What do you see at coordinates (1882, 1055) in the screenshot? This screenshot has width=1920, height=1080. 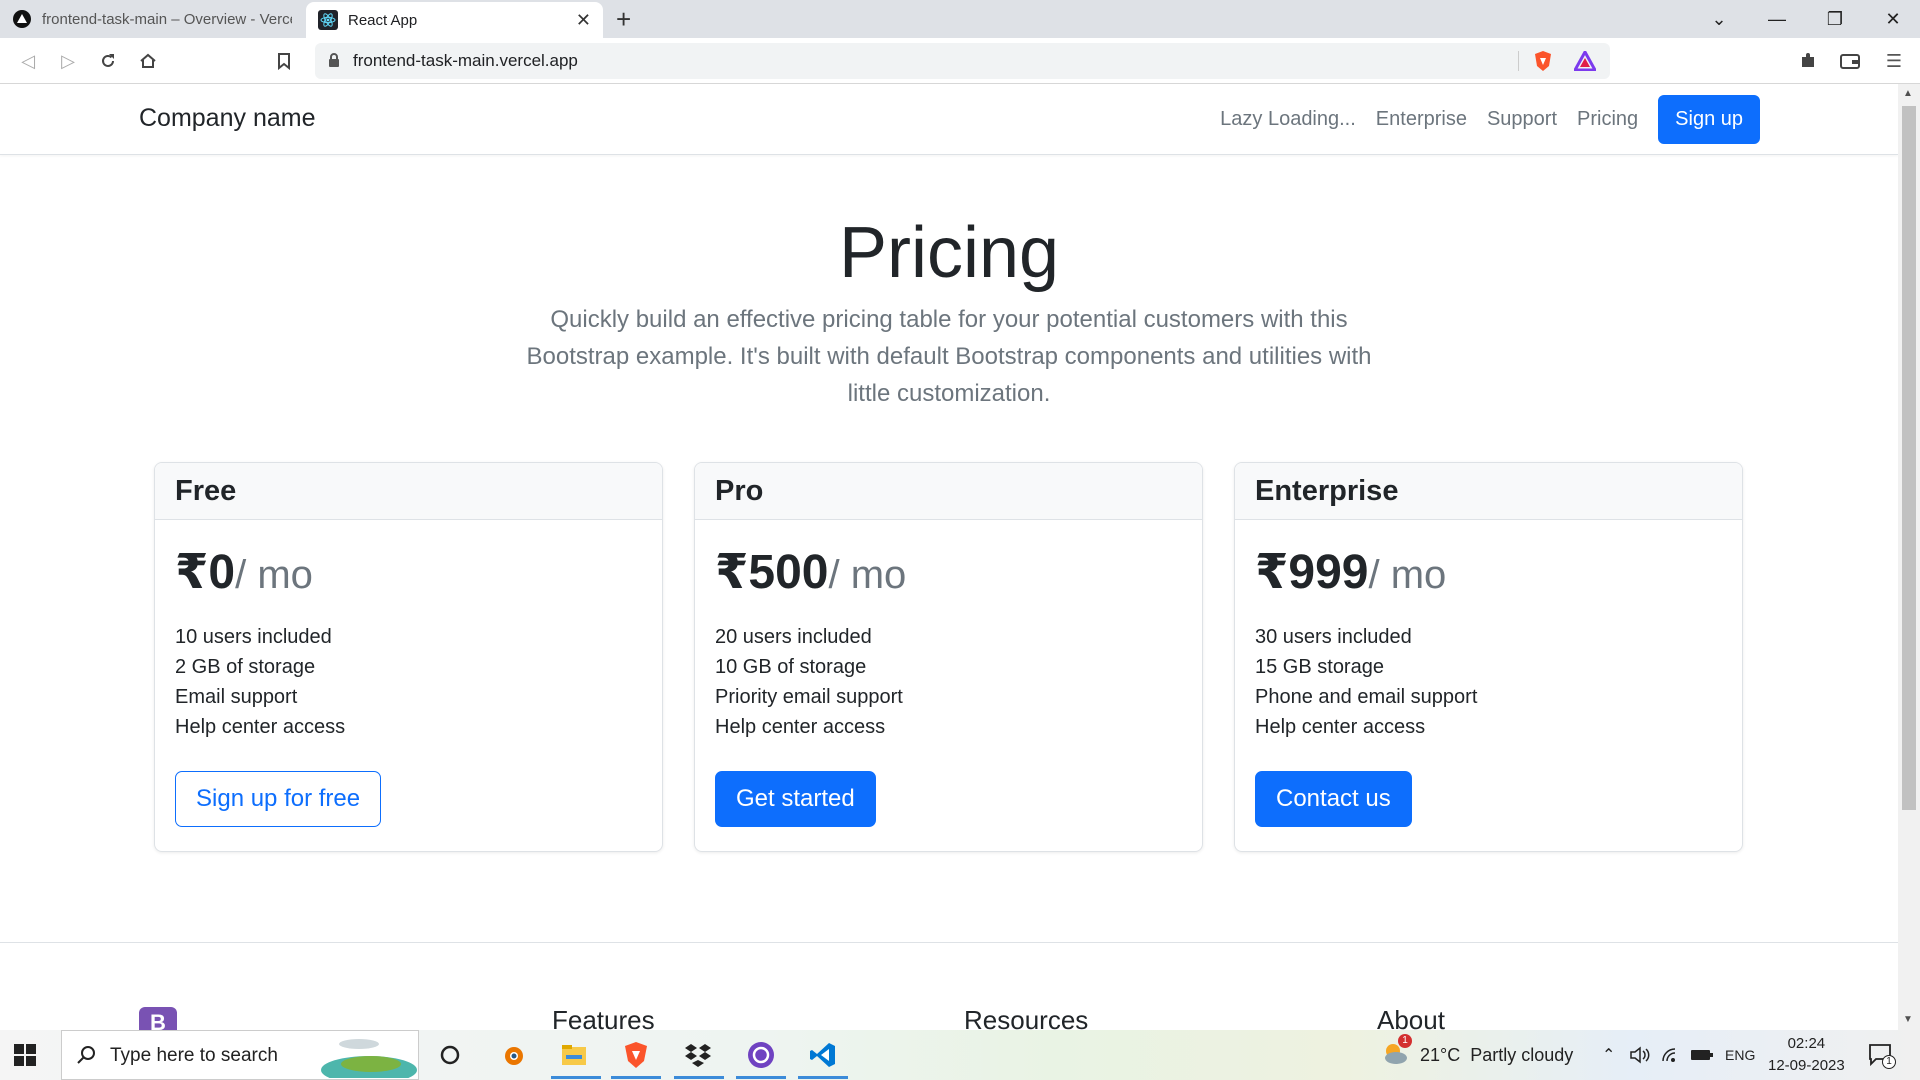 I see `notifications-icon: 1` at bounding box center [1882, 1055].